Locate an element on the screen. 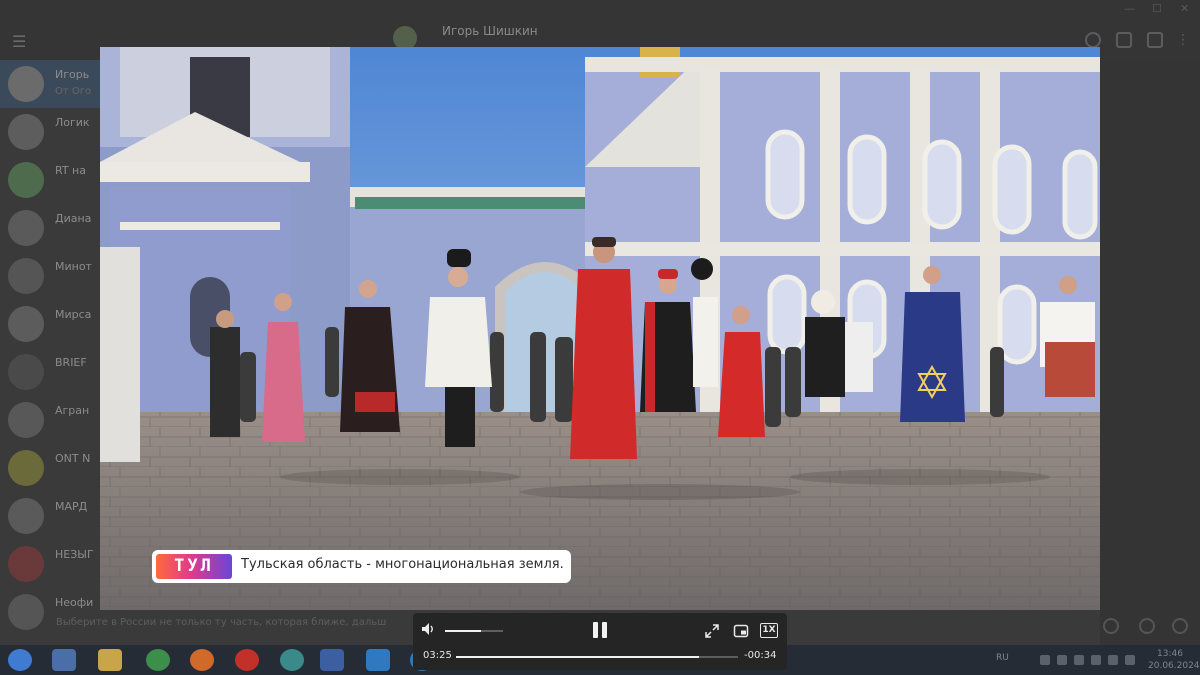 Image resolution: width=1200 pixels, height=675 pixels. chat-list-item-title: BRIEF is located at coordinates (71, 362).